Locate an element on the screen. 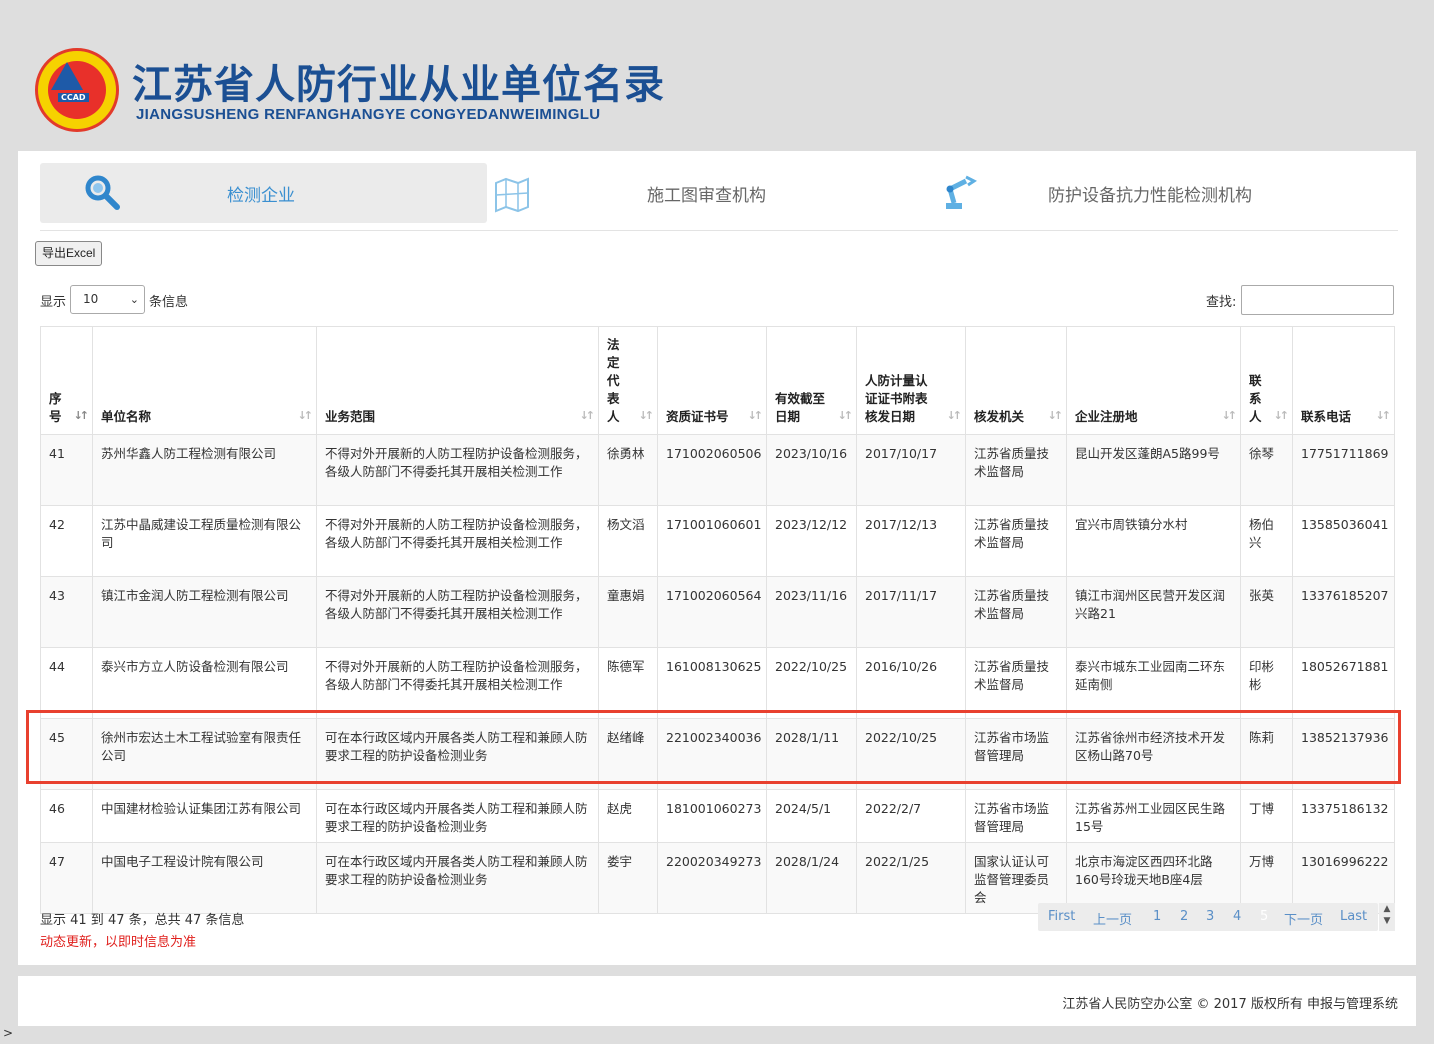  tab-drawing-review: 施工图审查机构 is located at coordinates (710, 193).